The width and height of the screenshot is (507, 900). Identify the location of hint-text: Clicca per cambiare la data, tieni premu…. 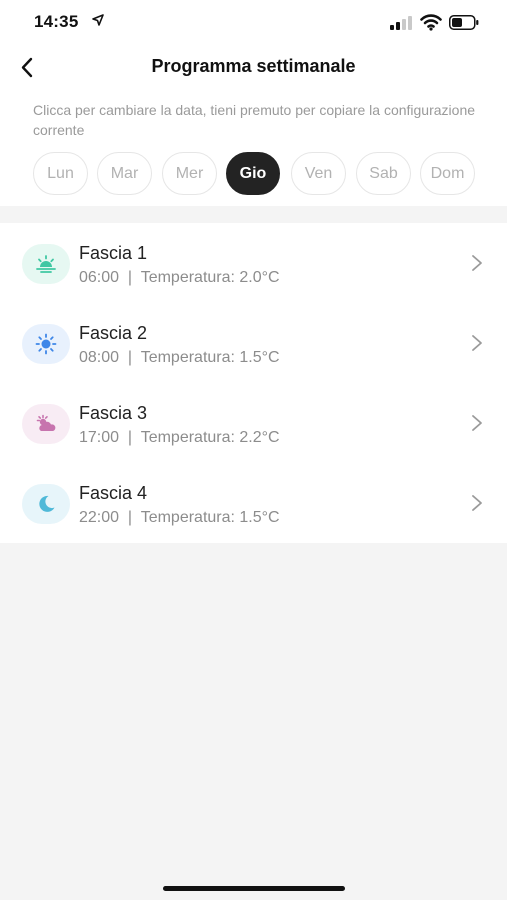
(254, 120).